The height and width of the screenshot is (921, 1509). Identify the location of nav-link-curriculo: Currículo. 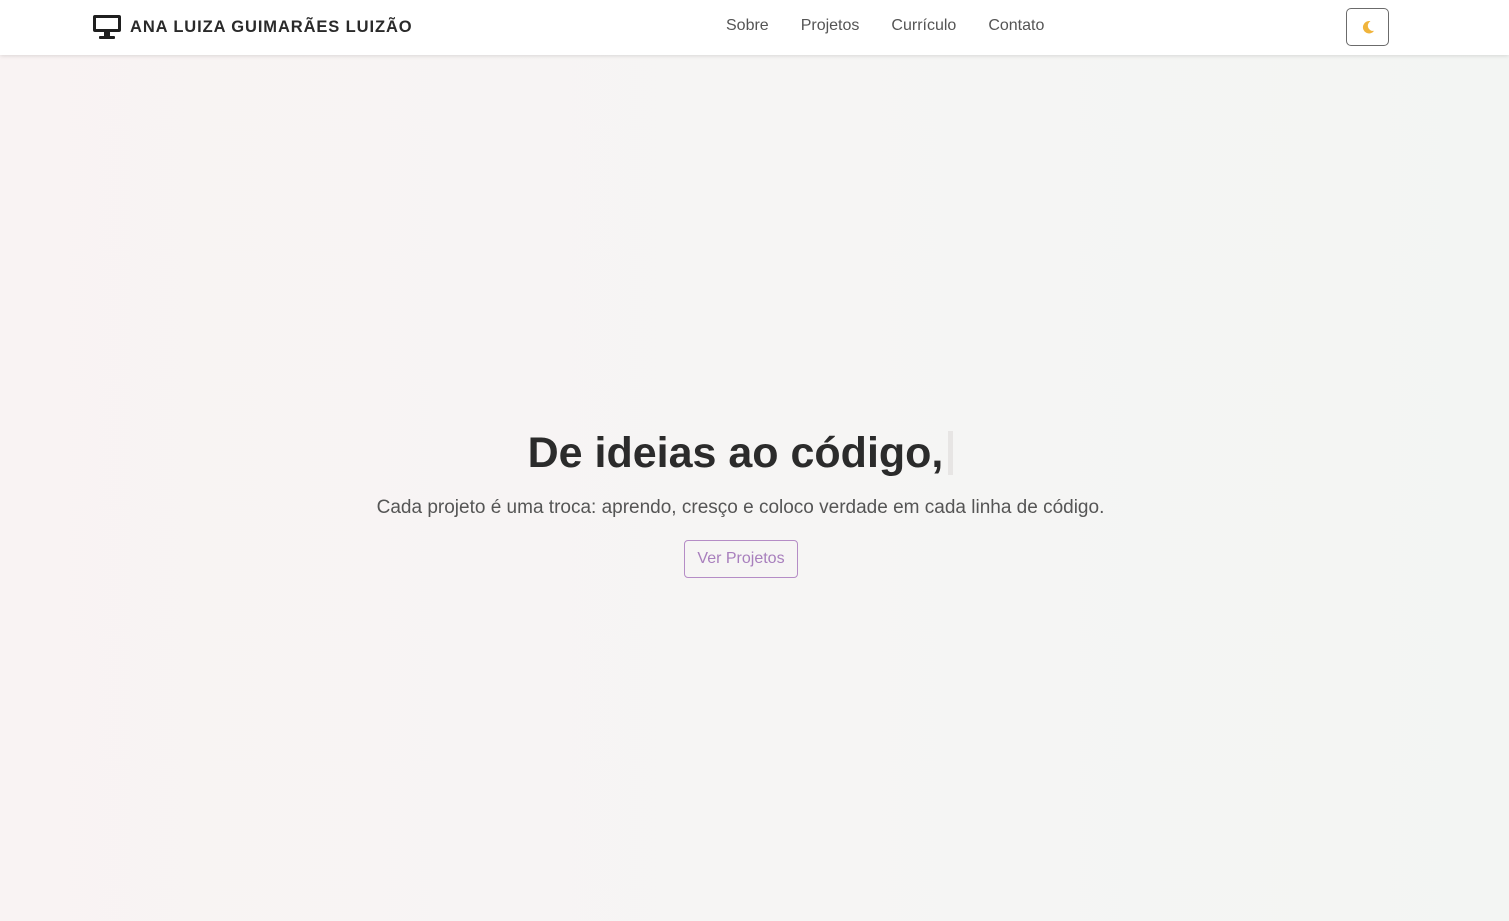
(923, 25).